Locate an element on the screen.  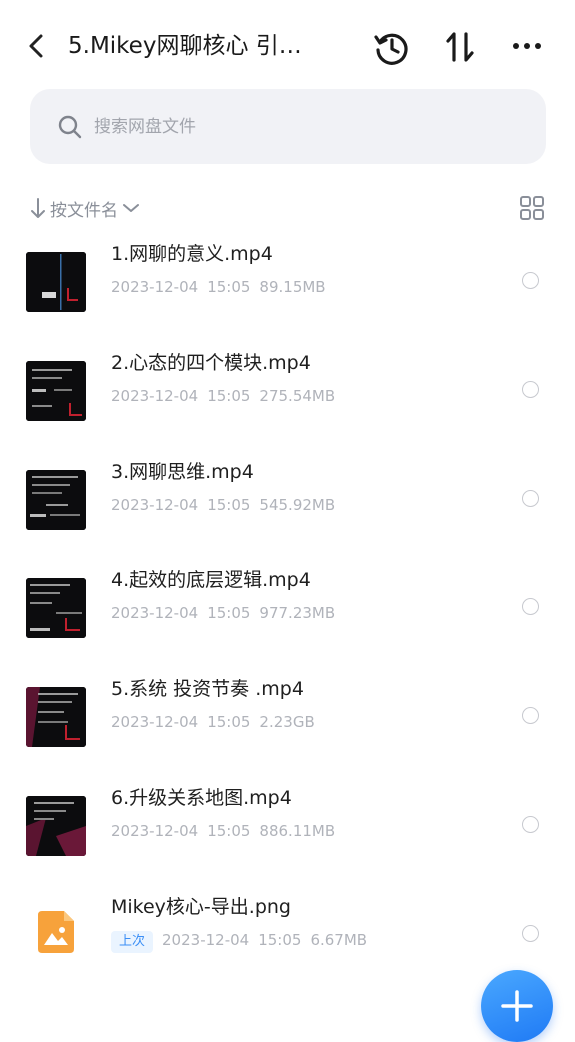
sort-row: 按文件名 is located at coordinates (287, 208).